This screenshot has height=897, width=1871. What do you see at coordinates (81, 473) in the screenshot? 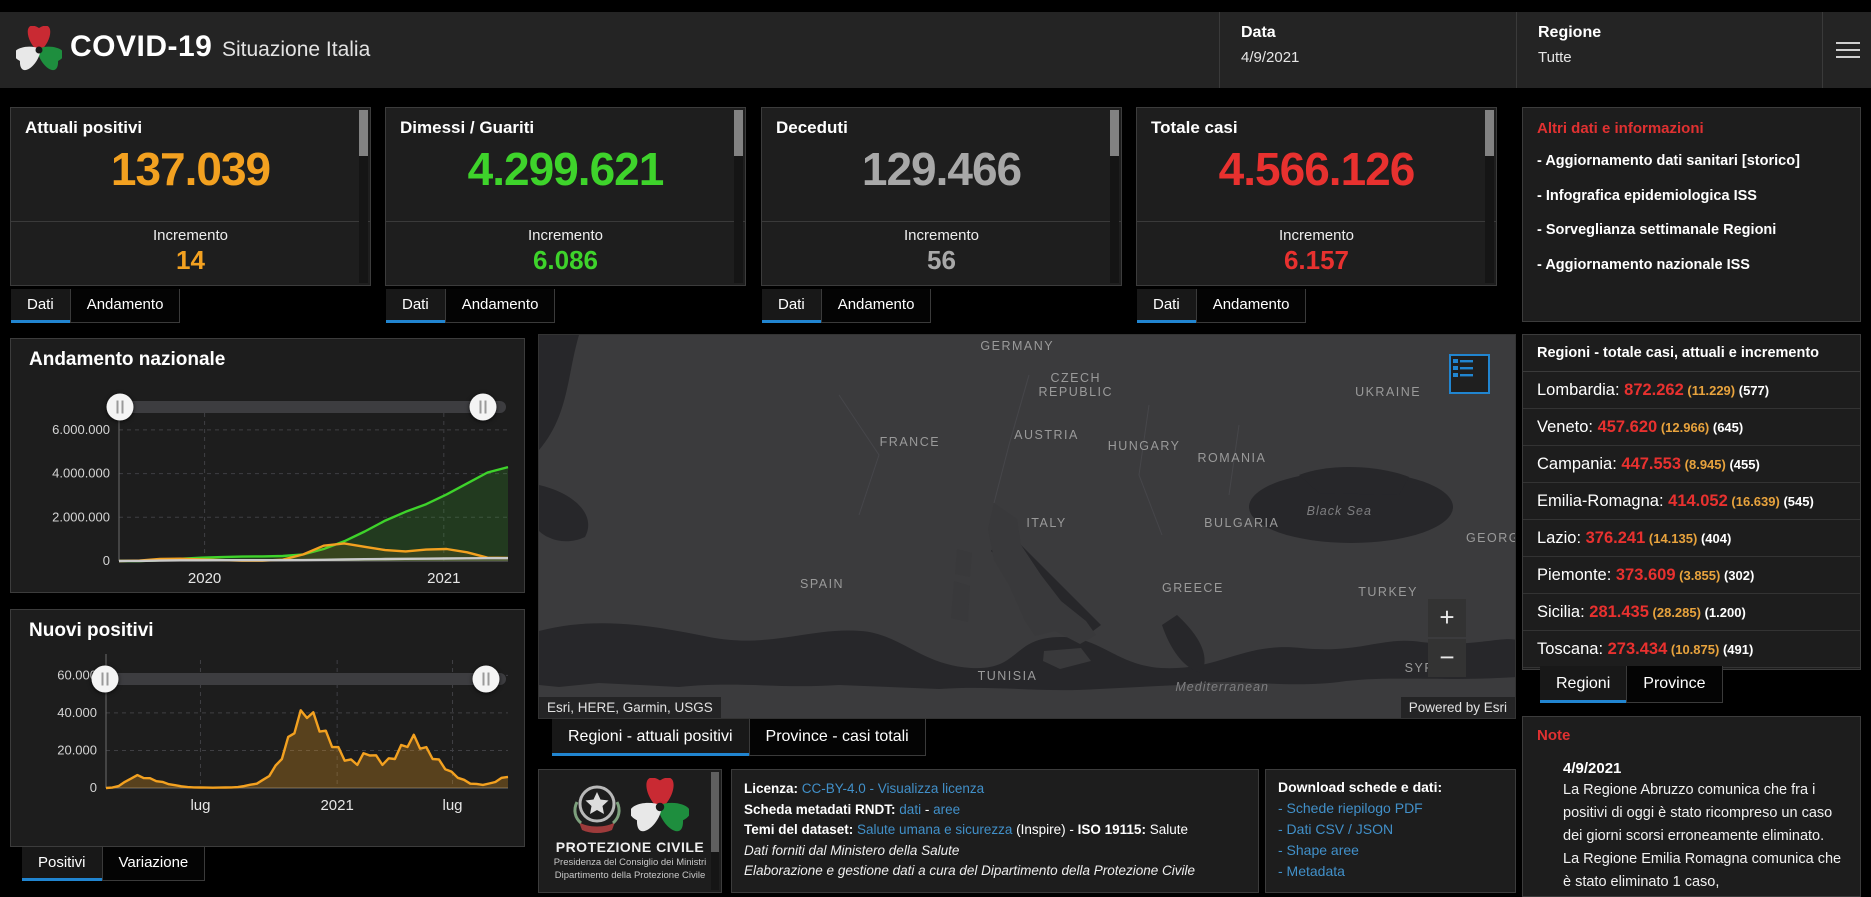
I see `svg-text: 4.000.000` at bounding box center [81, 473].